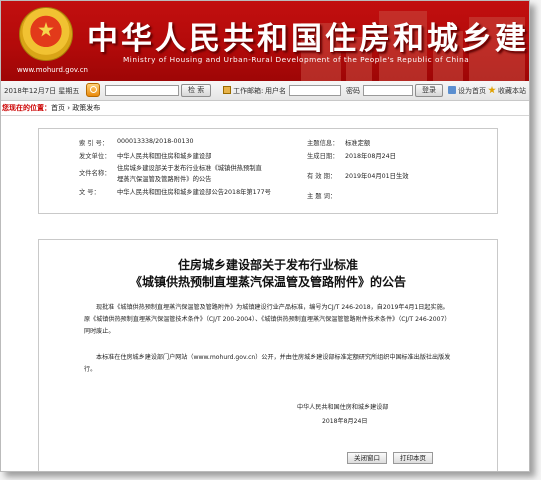 The width and height of the screenshot is (541, 480). What do you see at coordinates (322, 196) in the screenshot?
I see `keywords-label: 主 题 词：` at bounding box center [322, 196].